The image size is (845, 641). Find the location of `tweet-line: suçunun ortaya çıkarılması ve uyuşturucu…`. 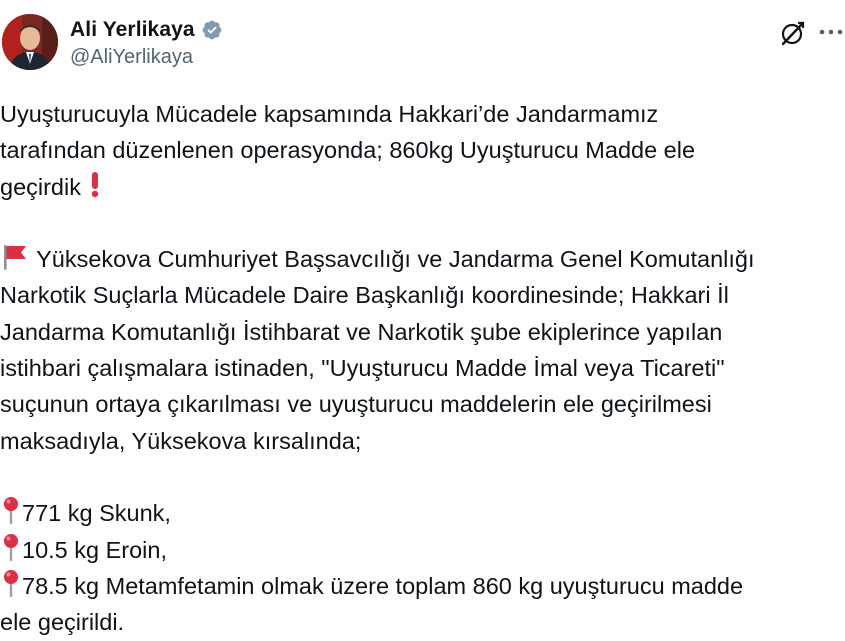

tweet-line: suçunun ortaya çıkarılması ve uyuşturucu… is located at coordinates (356, 404).